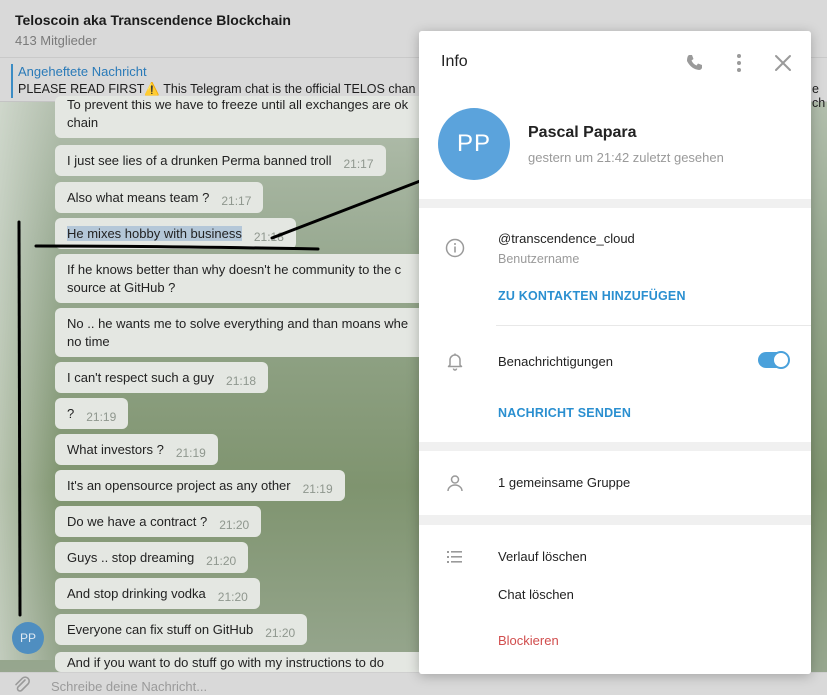  What do you see at coordinates (141, 377) in the screenshot?
I see `message-text: I can't respect such a guy` at bounding box center [141, 377].